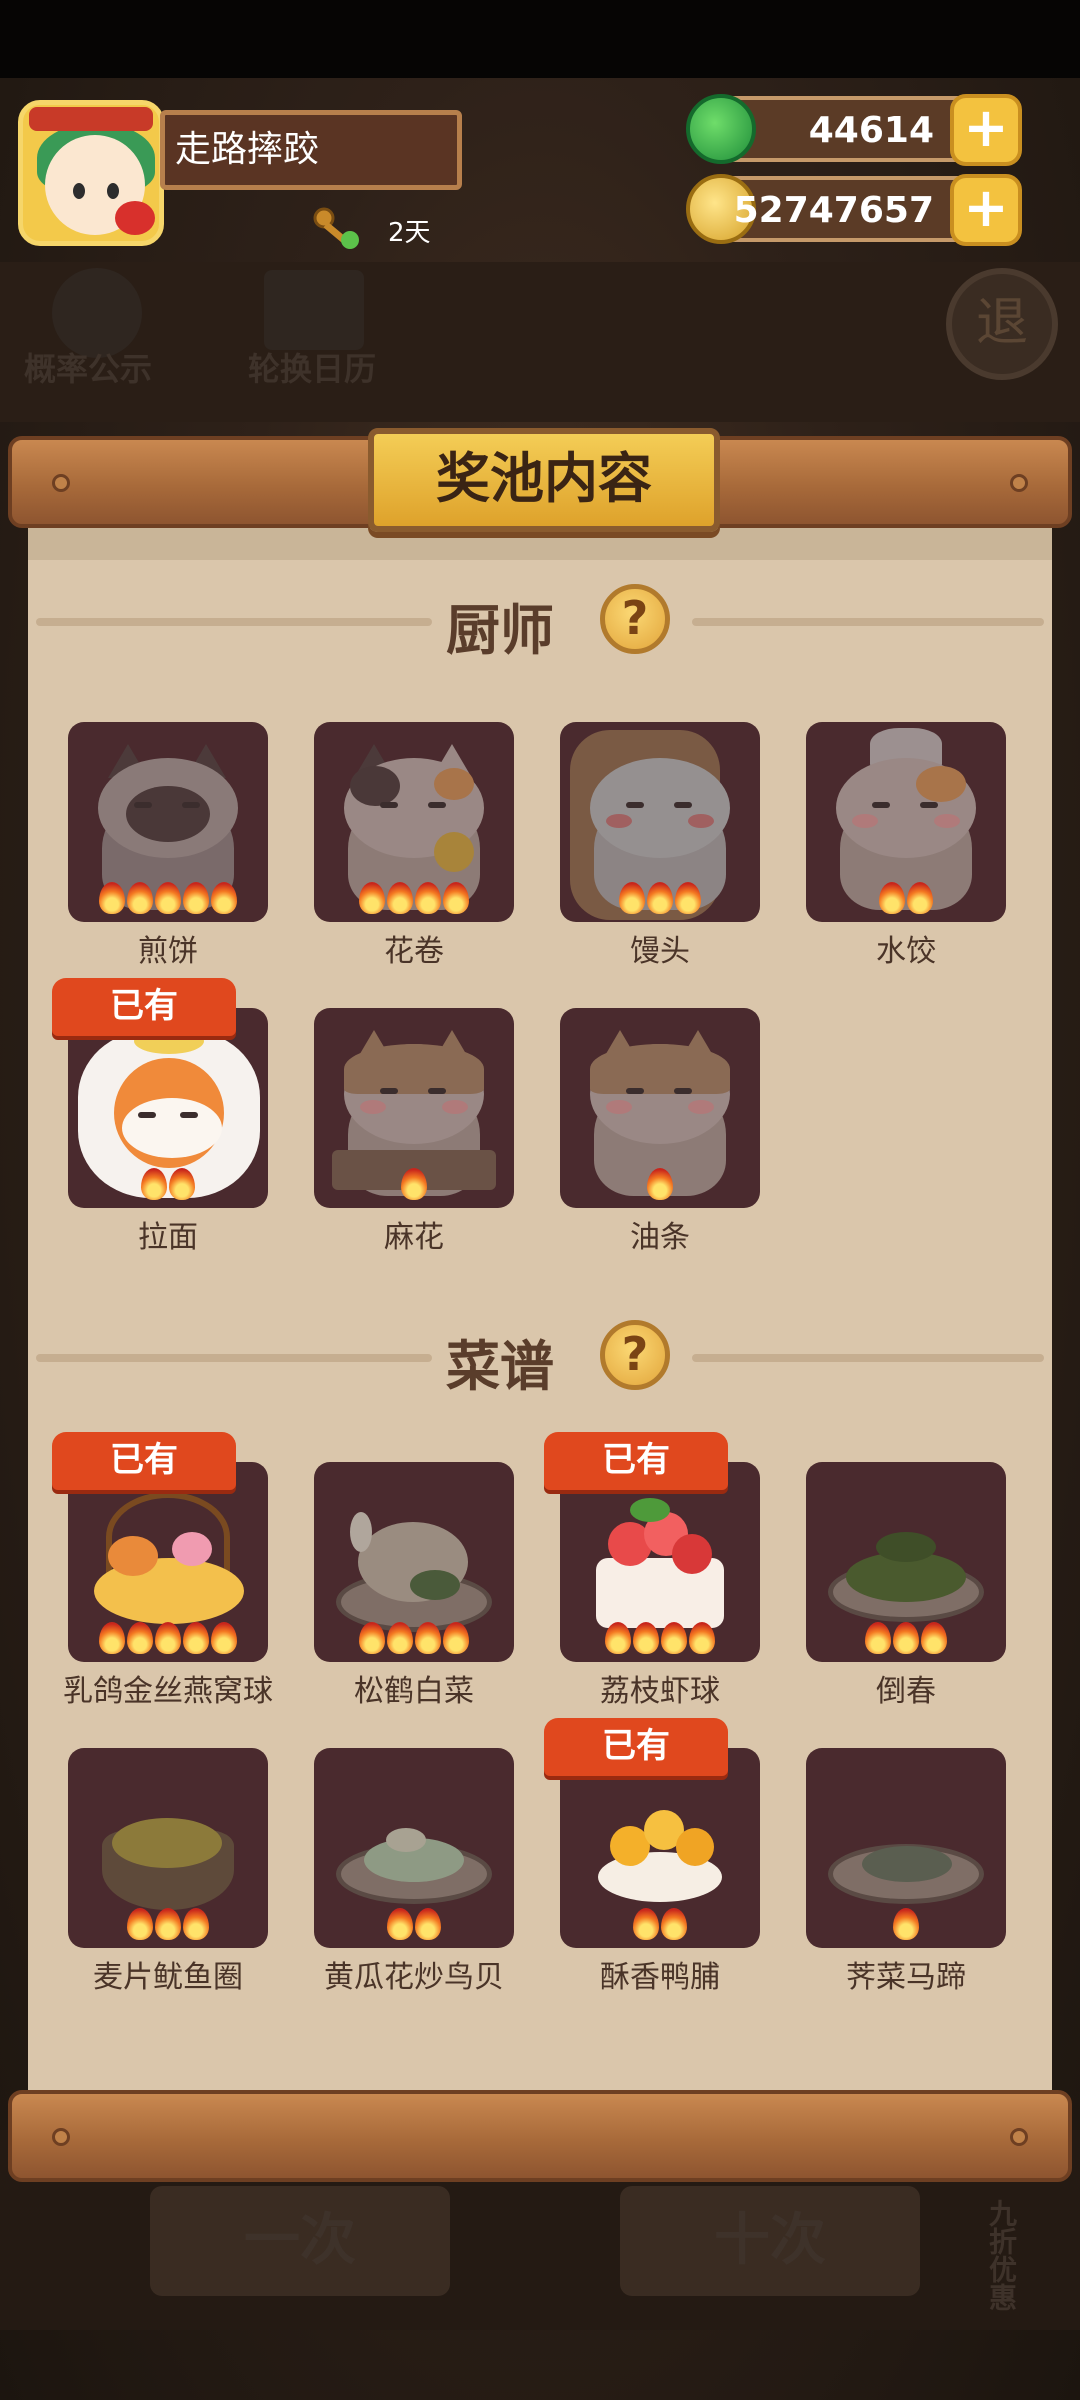 The width and height of the screenshot is (1080, 2400). Describe the element at coordinates (91, 173) in the screenshot. I see `player-avatar` at that location.